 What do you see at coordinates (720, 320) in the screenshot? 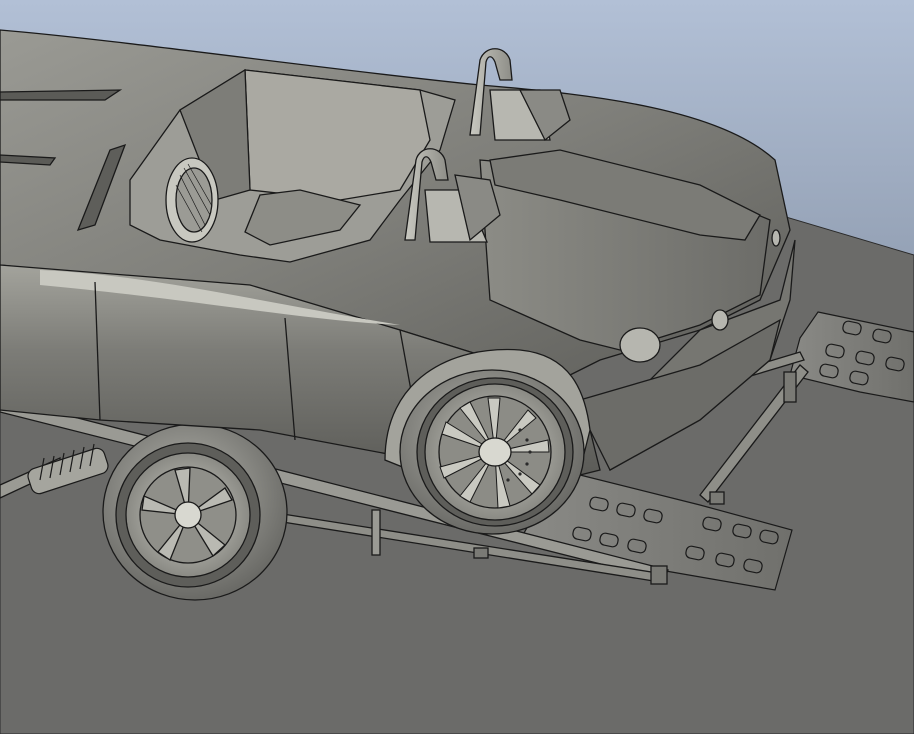
I see `headlight-right` at bounding box center [720, 320].